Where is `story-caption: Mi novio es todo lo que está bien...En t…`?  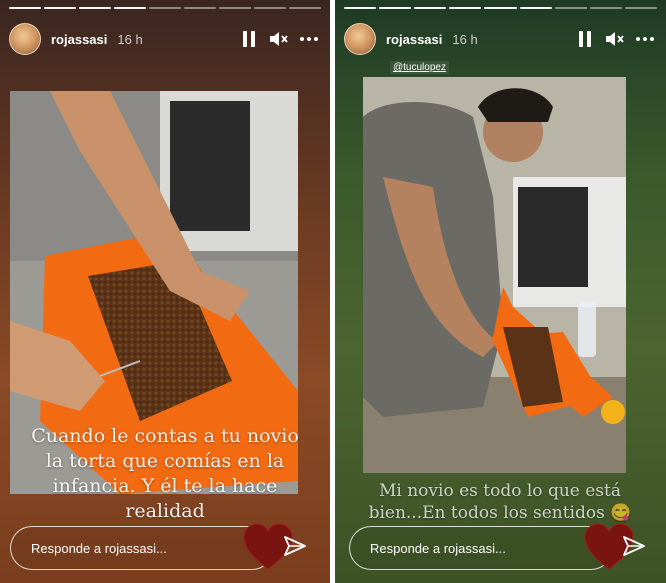 story-caption: Mi novio es todo lo que está bien...En t… is located at coordinates (500, 502).